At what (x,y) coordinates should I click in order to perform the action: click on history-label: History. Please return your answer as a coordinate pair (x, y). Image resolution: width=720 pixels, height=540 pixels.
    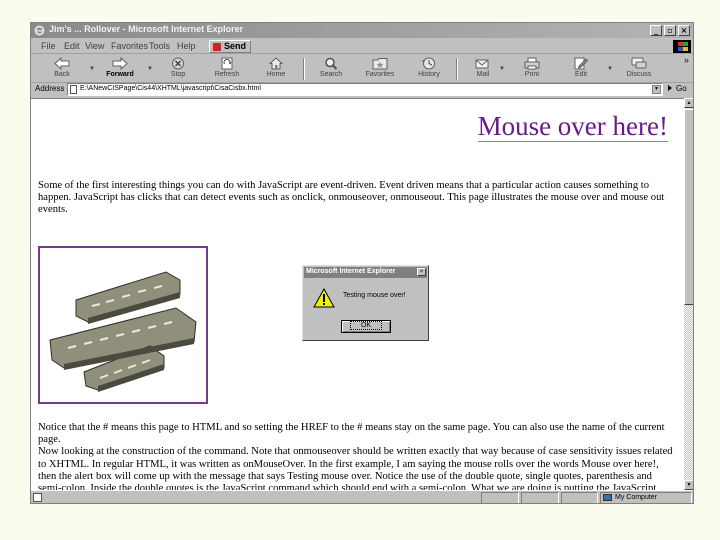
    Looking at the image, I should click on (429, 74).